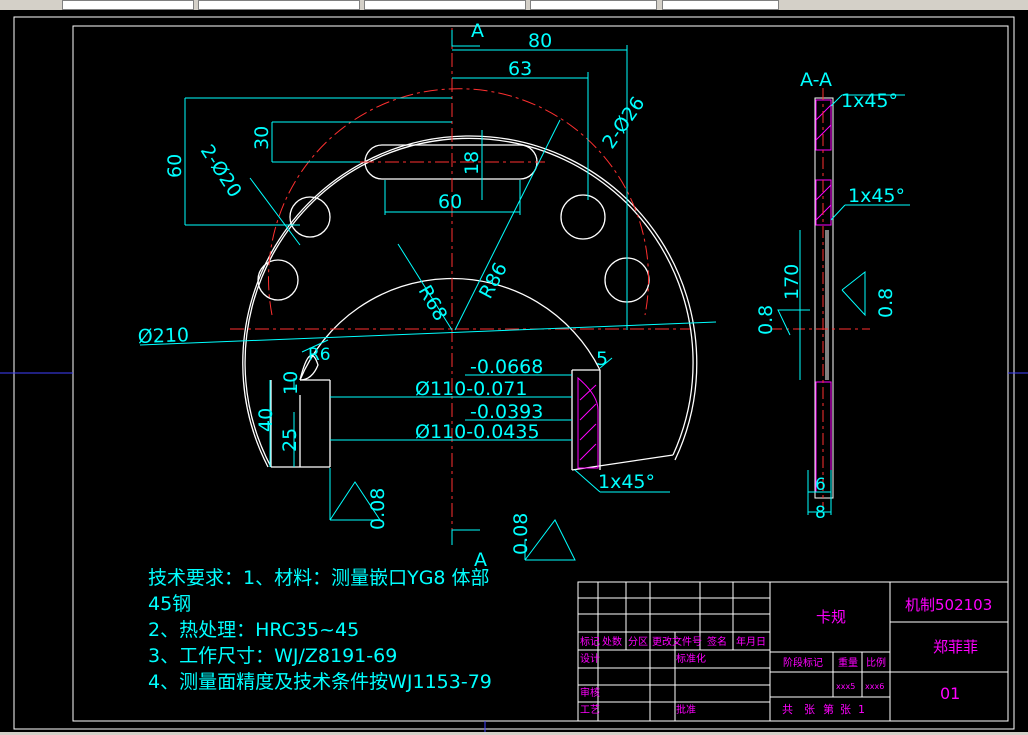 The height and width of the screenshot is (735, 1028). Describe the element at coordinates (590, 658) in the screenshot. I see `row-design: 设计` at that location.